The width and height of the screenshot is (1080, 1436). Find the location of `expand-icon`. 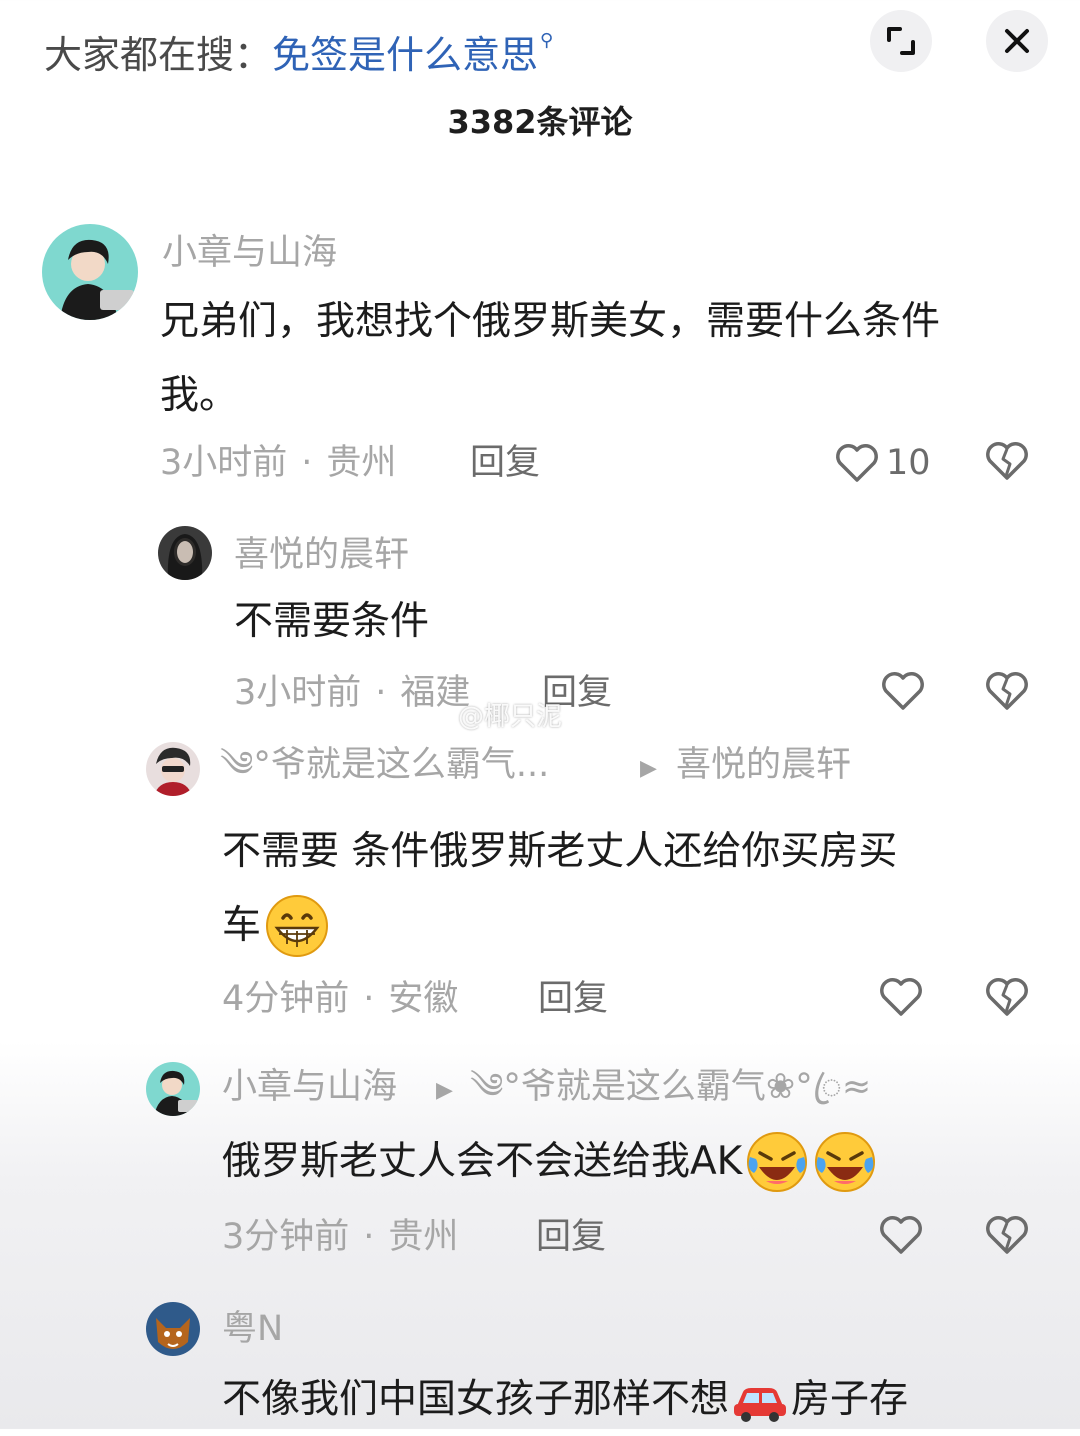

expand-icon is located at coordinates (901, 41).